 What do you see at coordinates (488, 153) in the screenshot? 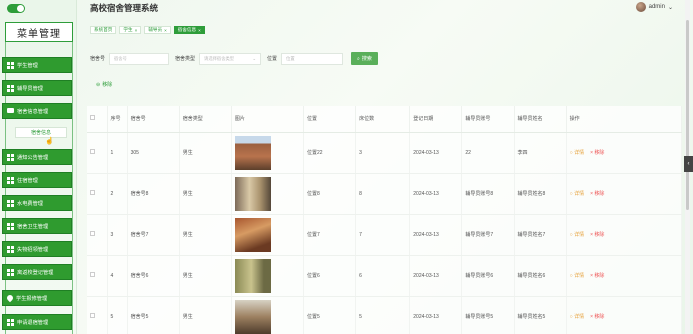
I see `cell-counselor_account: 22` at bounding box center [488, 153].